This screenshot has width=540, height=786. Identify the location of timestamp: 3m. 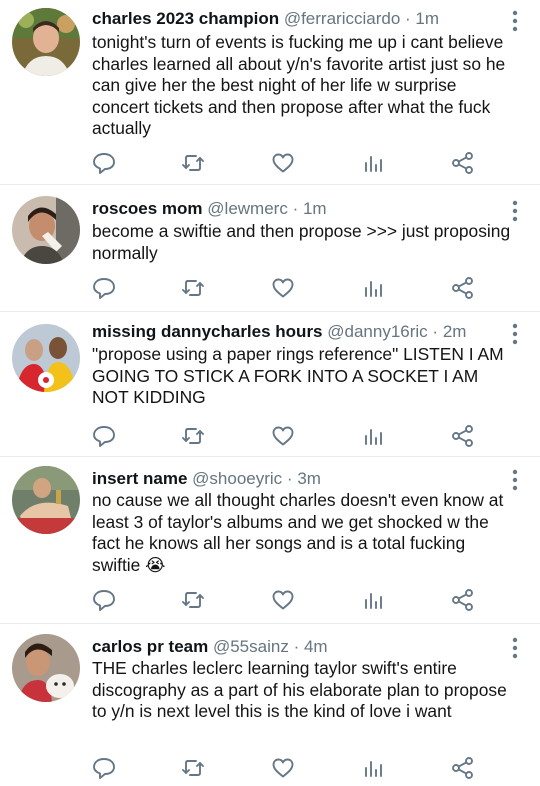
(309, 478).